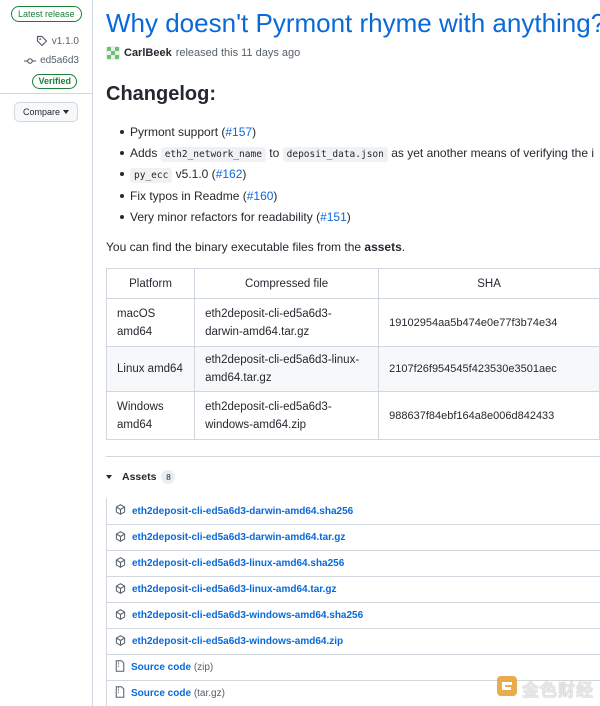 The image size is (600, 706). I want to click on sidebar-divider, so click(46, 93).